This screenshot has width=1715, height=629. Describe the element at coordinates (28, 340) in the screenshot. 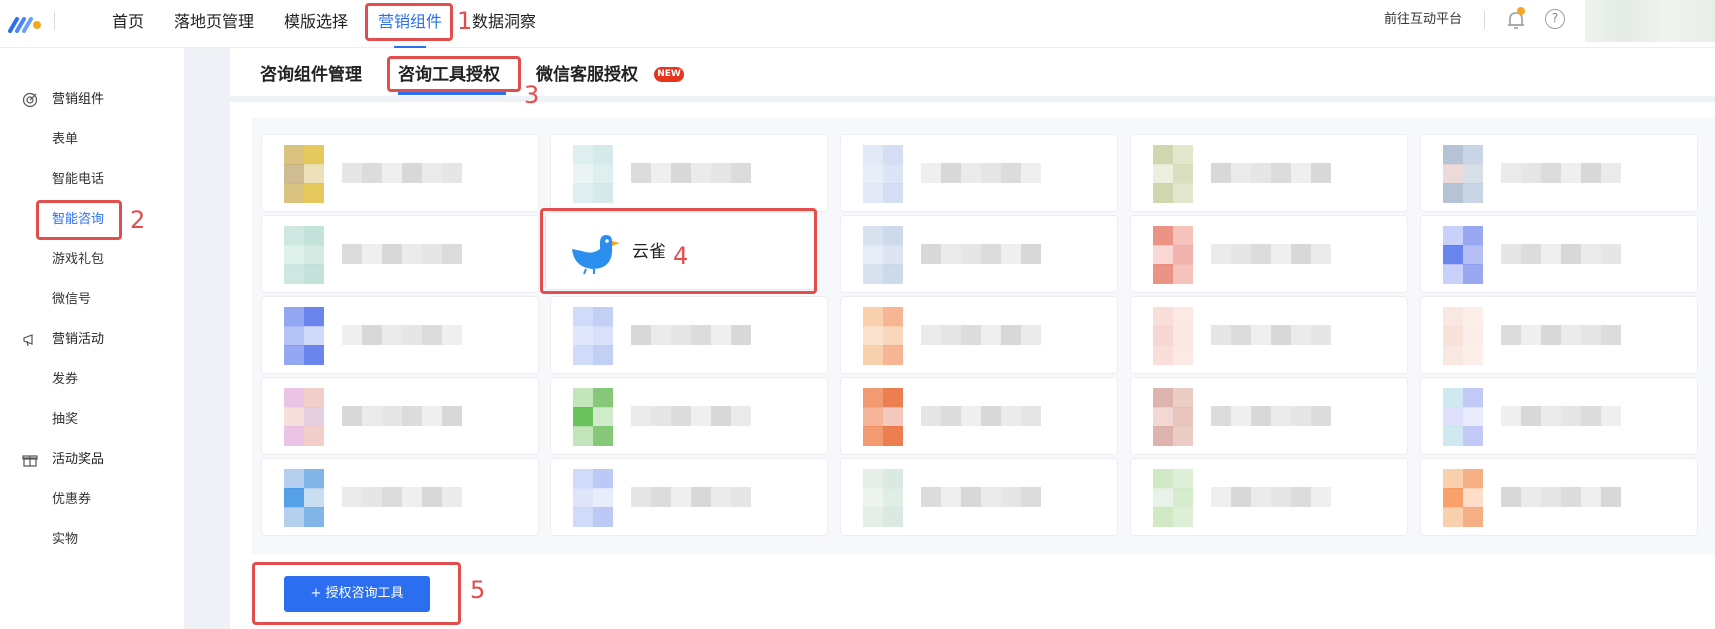

I see `megaphone-icon` at that location.